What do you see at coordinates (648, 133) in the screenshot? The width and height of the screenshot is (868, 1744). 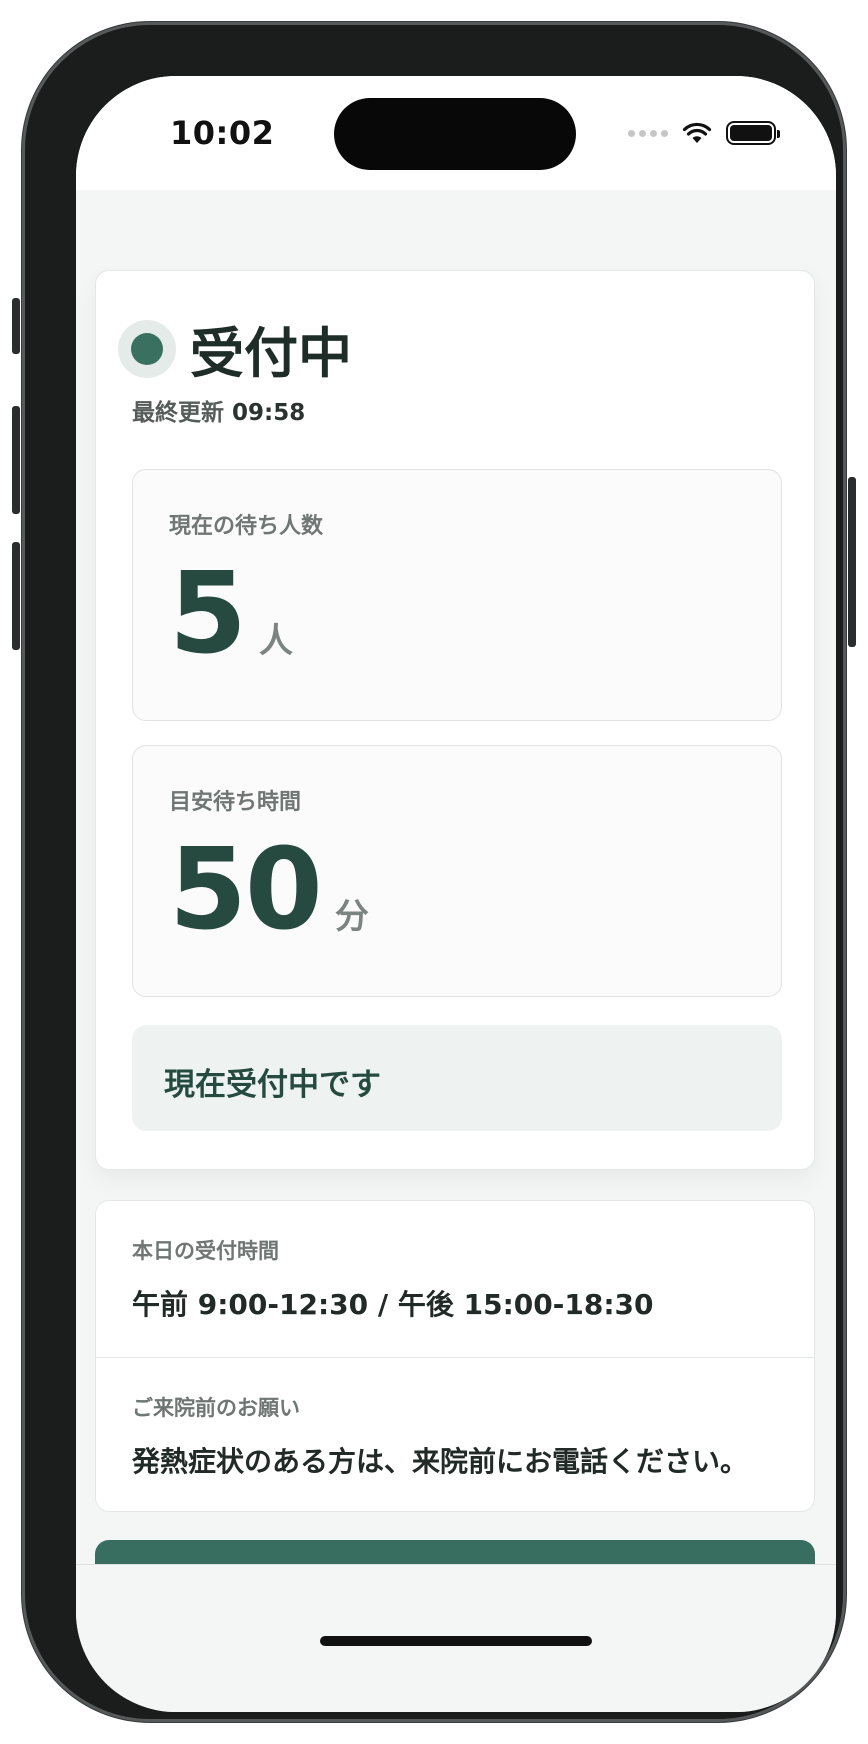 I see `signal-icon` at bounding box center [648, 133].